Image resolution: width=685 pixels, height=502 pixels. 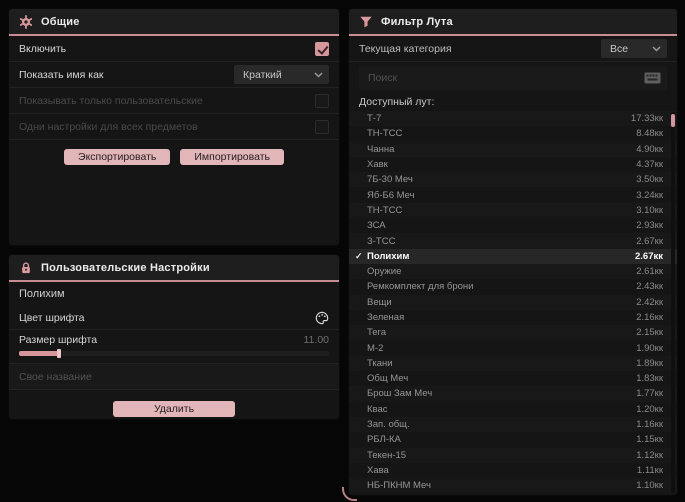 What do you see at coordinates (174, 49) in the screenshot?
I see `enable-row: Включить` at bounding box center [174, 49].